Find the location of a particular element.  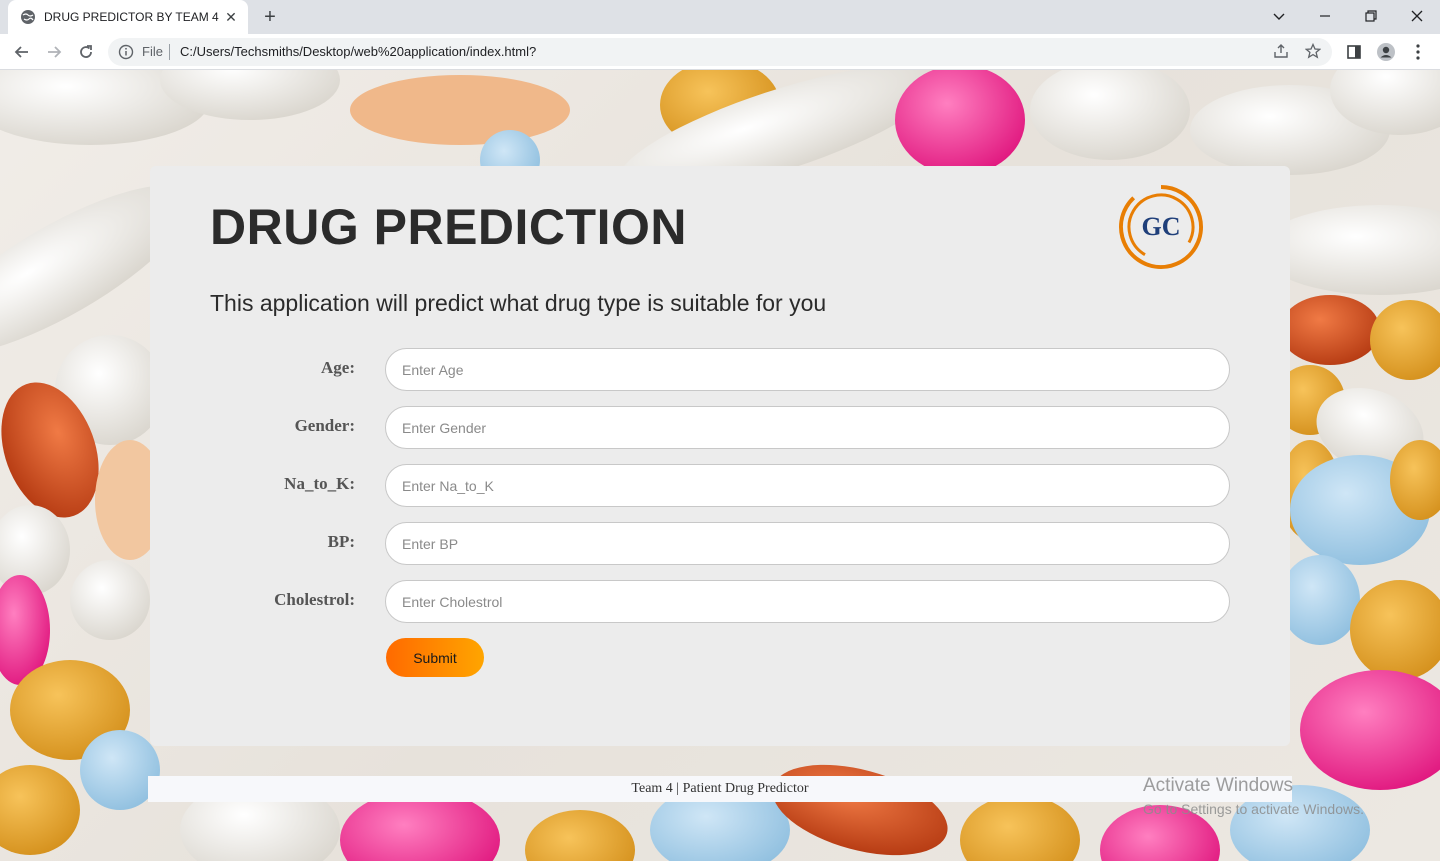

cholestrol-row: Cholestrol: is located at coordinates (720, 602).